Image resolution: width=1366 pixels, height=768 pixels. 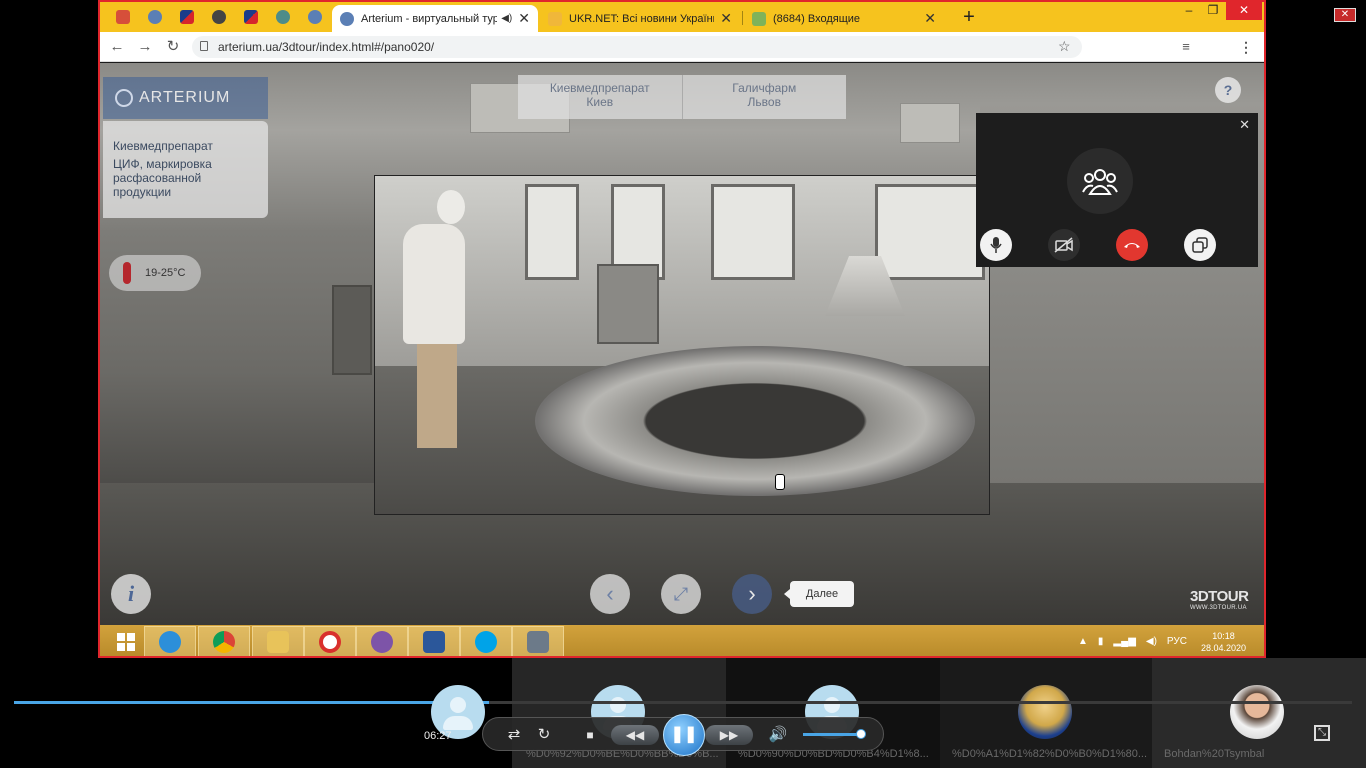 I want to click on restore-button: ❐, so click(x=1213, y=11).